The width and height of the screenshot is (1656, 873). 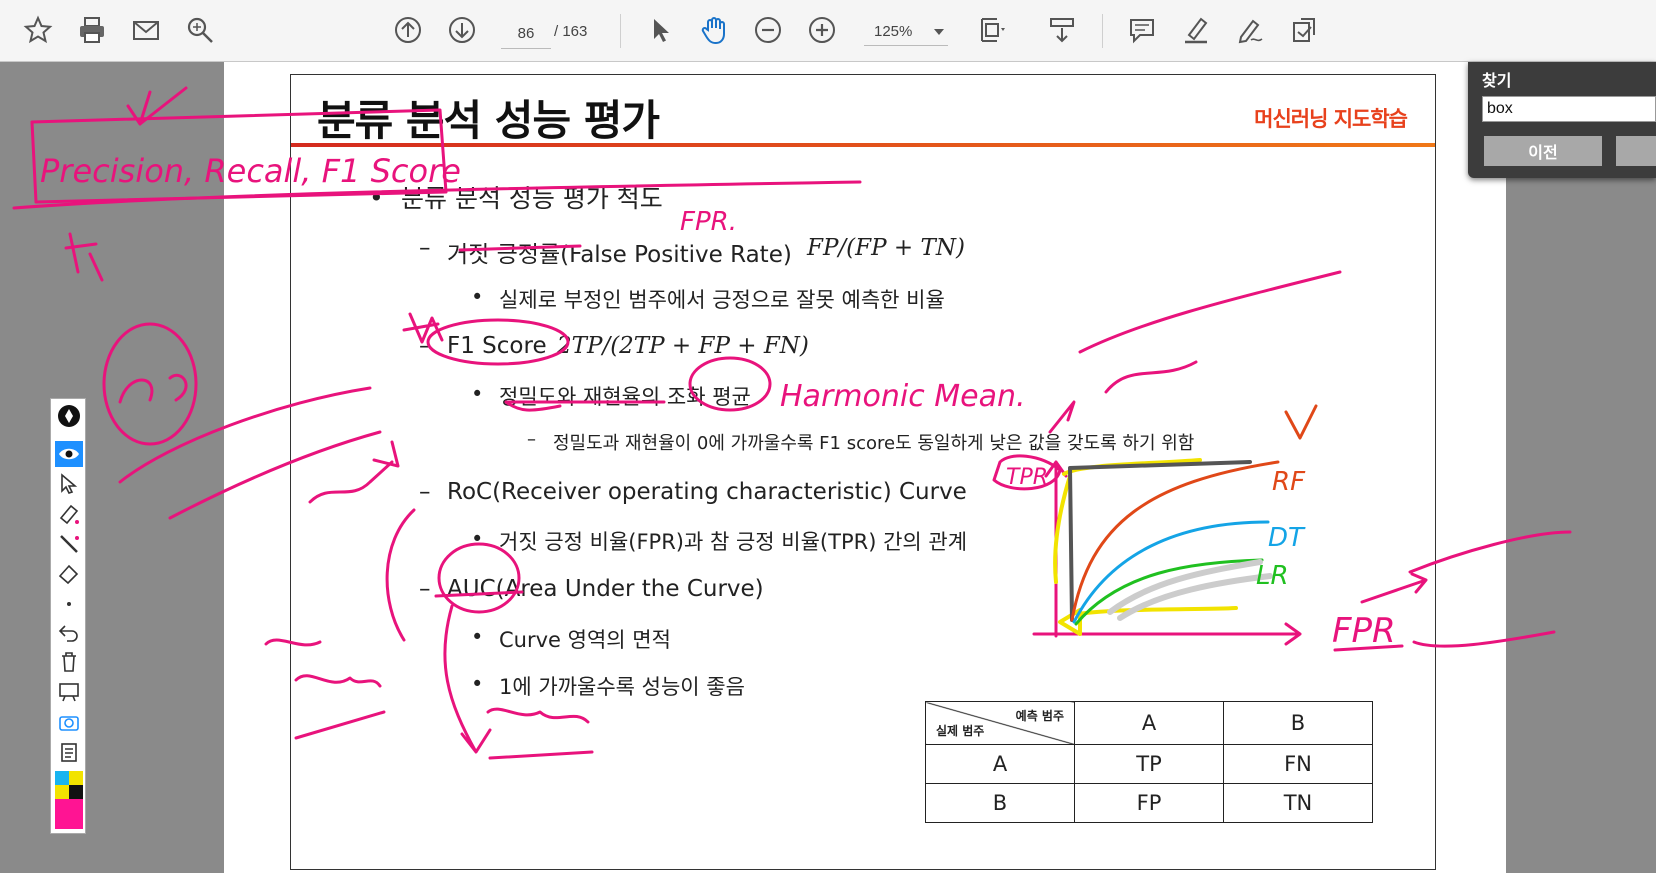 I want to click on pen-toolbar, so click(x=68, y=616).